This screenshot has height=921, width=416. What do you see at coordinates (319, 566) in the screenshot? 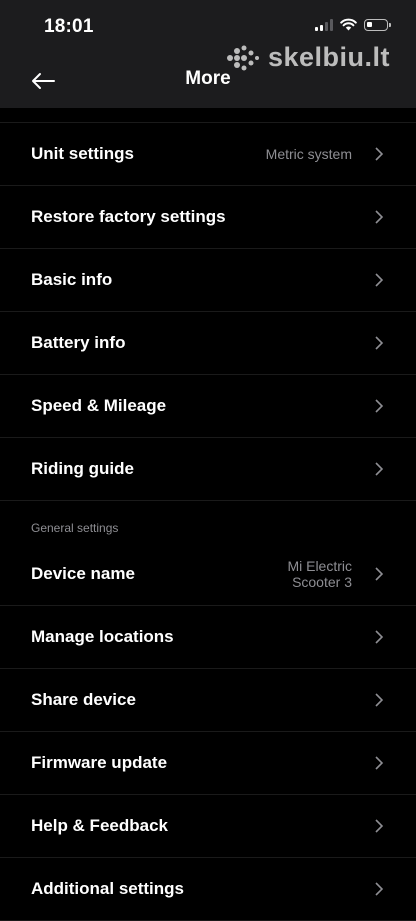
I see `row-value-line: Mi Electric` at bounding box center [319, 566].